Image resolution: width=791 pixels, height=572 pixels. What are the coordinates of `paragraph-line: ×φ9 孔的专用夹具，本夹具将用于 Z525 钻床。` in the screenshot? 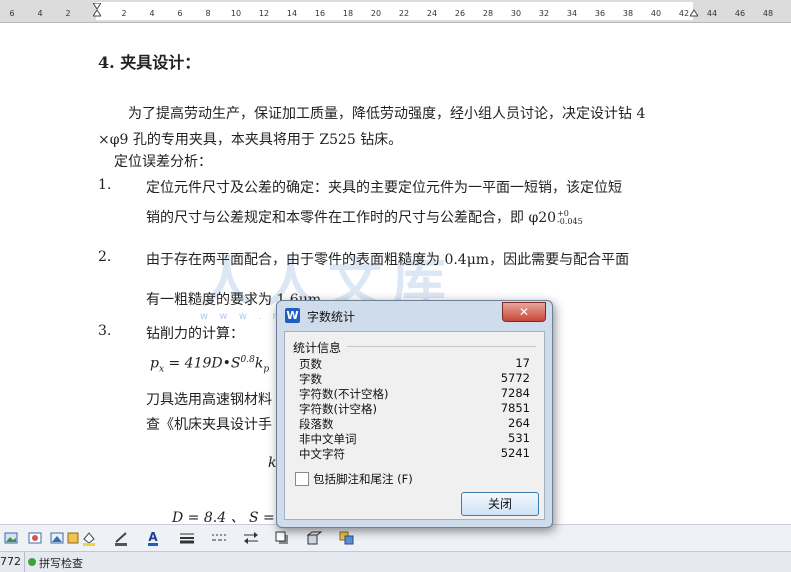 It's located at (250, 140).